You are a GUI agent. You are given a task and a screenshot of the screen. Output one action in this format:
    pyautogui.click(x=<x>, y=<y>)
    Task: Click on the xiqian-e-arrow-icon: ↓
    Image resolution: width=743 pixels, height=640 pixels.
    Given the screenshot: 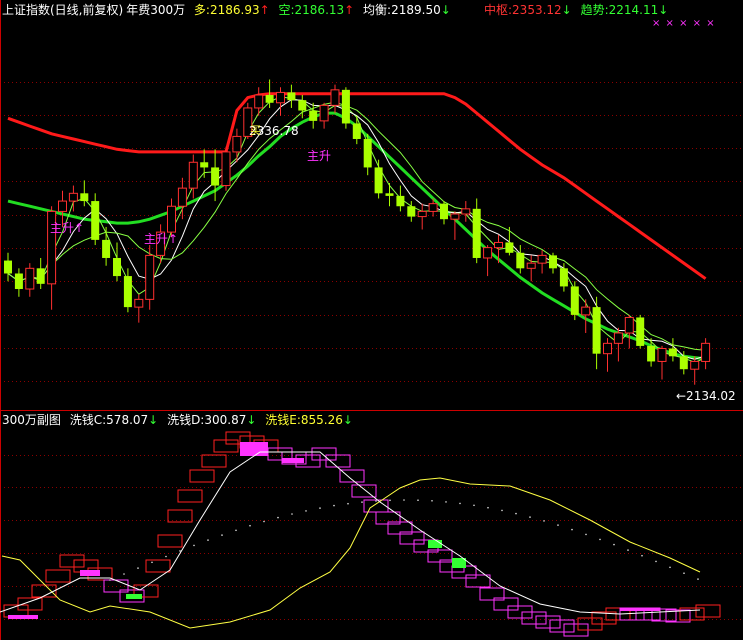 What is the action you would take?
    pyautogui.click(x=347, y=420)
    